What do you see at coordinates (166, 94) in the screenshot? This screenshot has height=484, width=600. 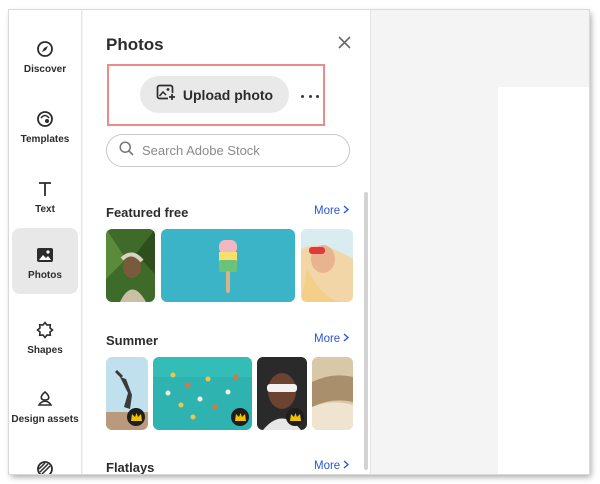 I see `image-upload-icon` at bounding box center [166, 94].